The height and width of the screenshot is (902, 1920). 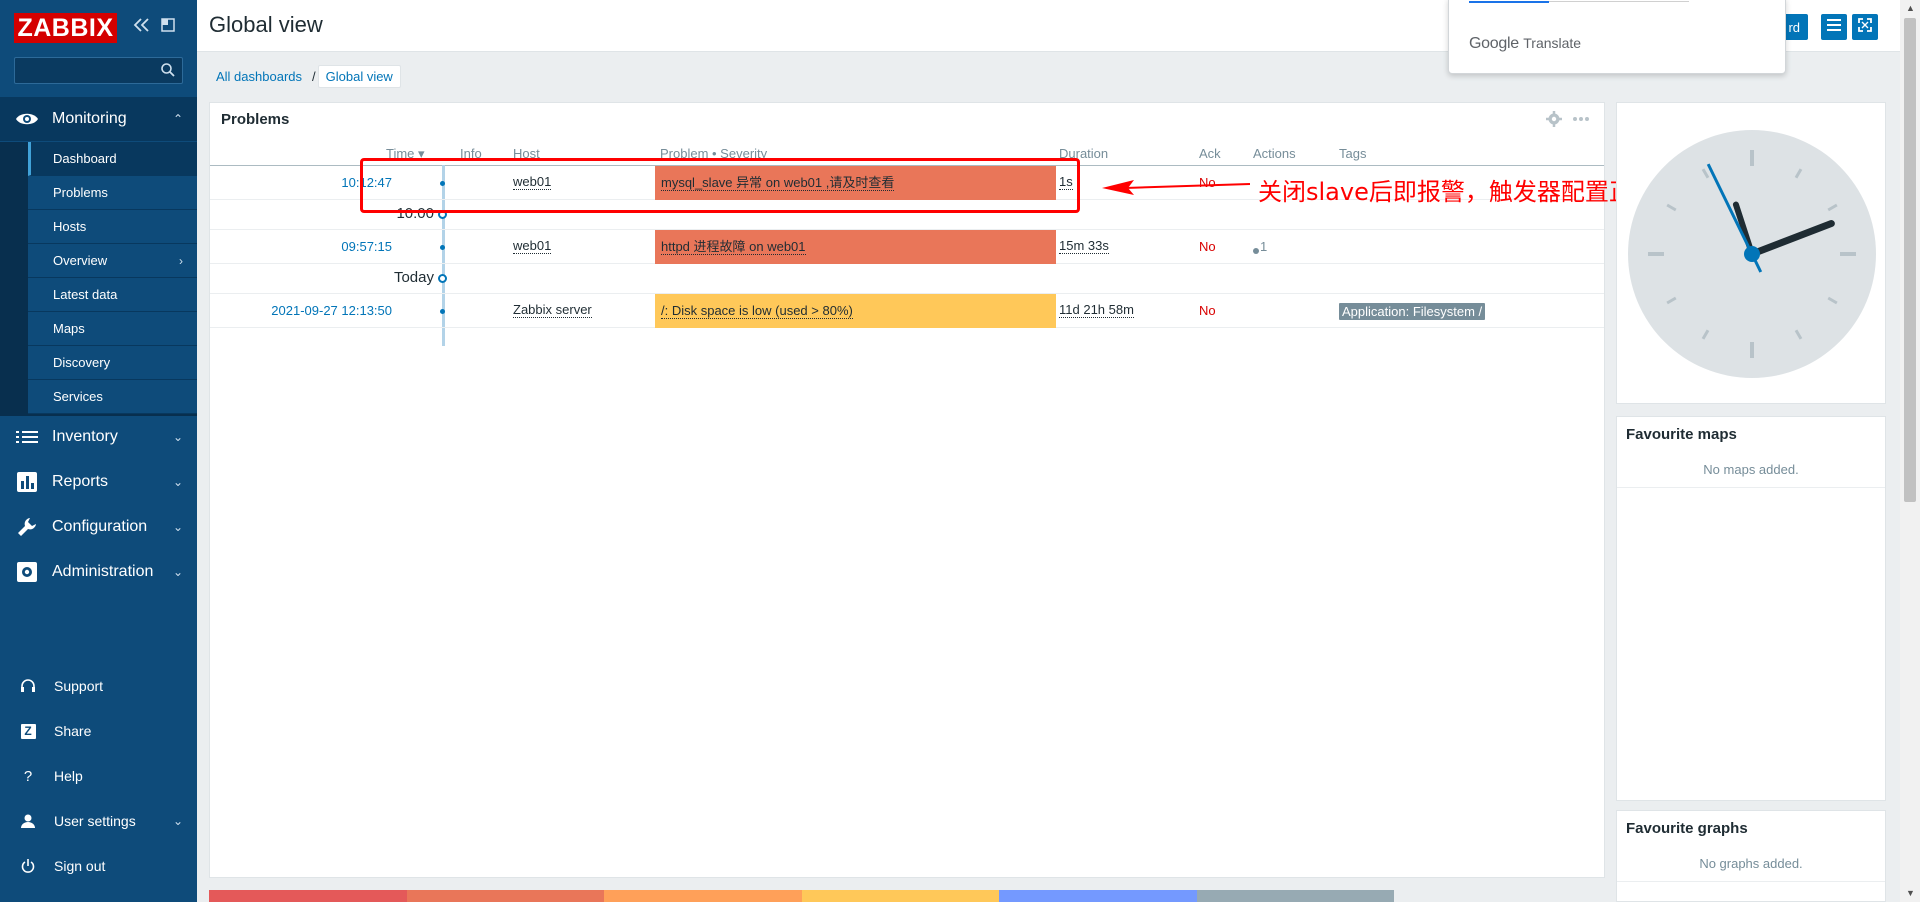 I want to click on menu-help: ? Help, so click(x=98, y=776).